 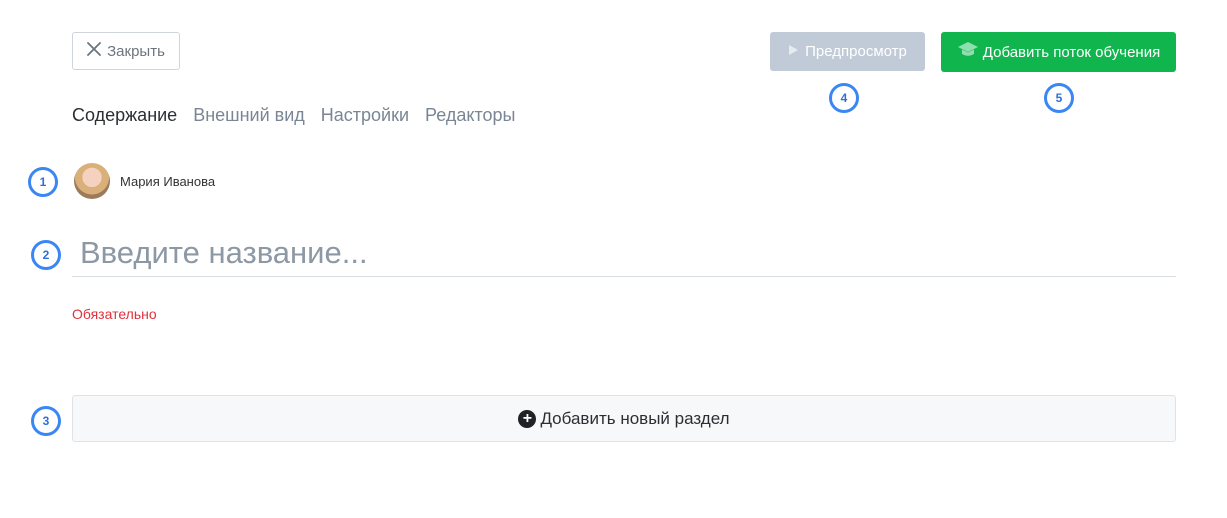 I want to click on tab-editors: Редакторы, so click(x=470, y=115).